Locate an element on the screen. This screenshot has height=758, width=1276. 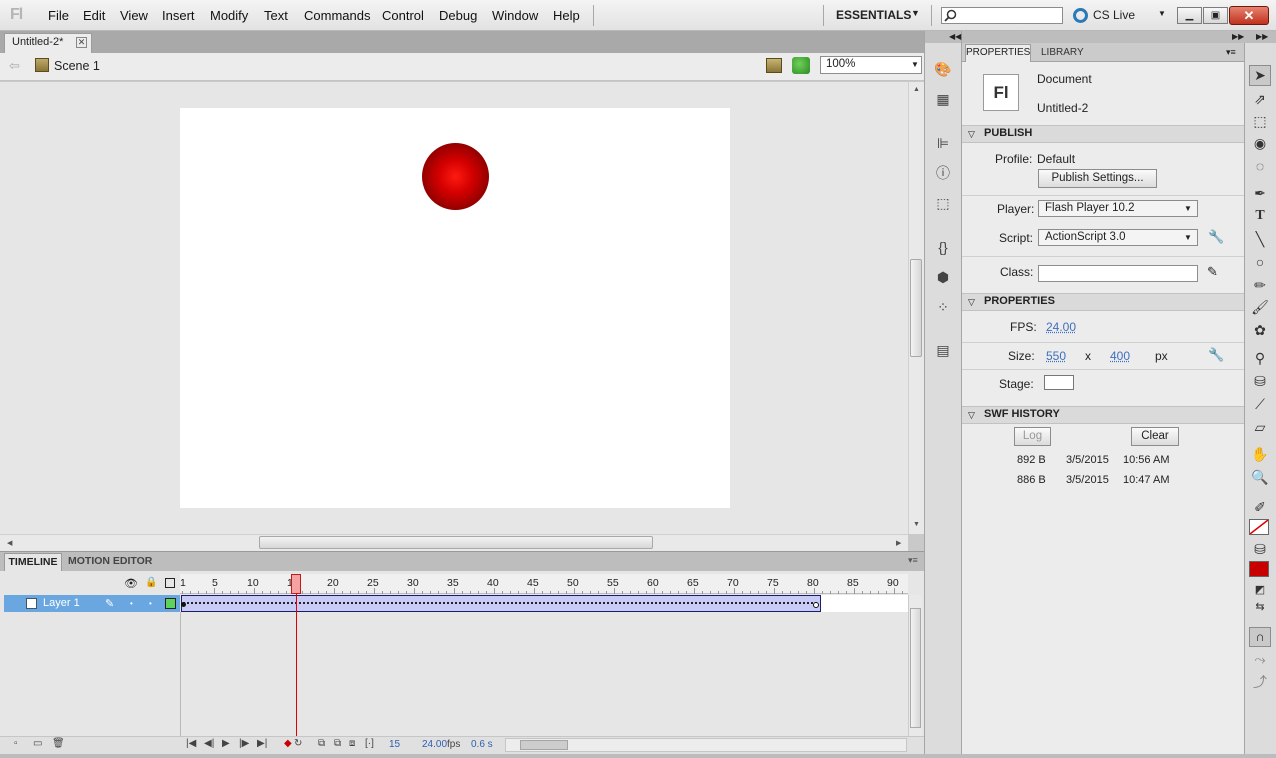
scroll-down-icon: ▼ is located at coordinates (916, 524).